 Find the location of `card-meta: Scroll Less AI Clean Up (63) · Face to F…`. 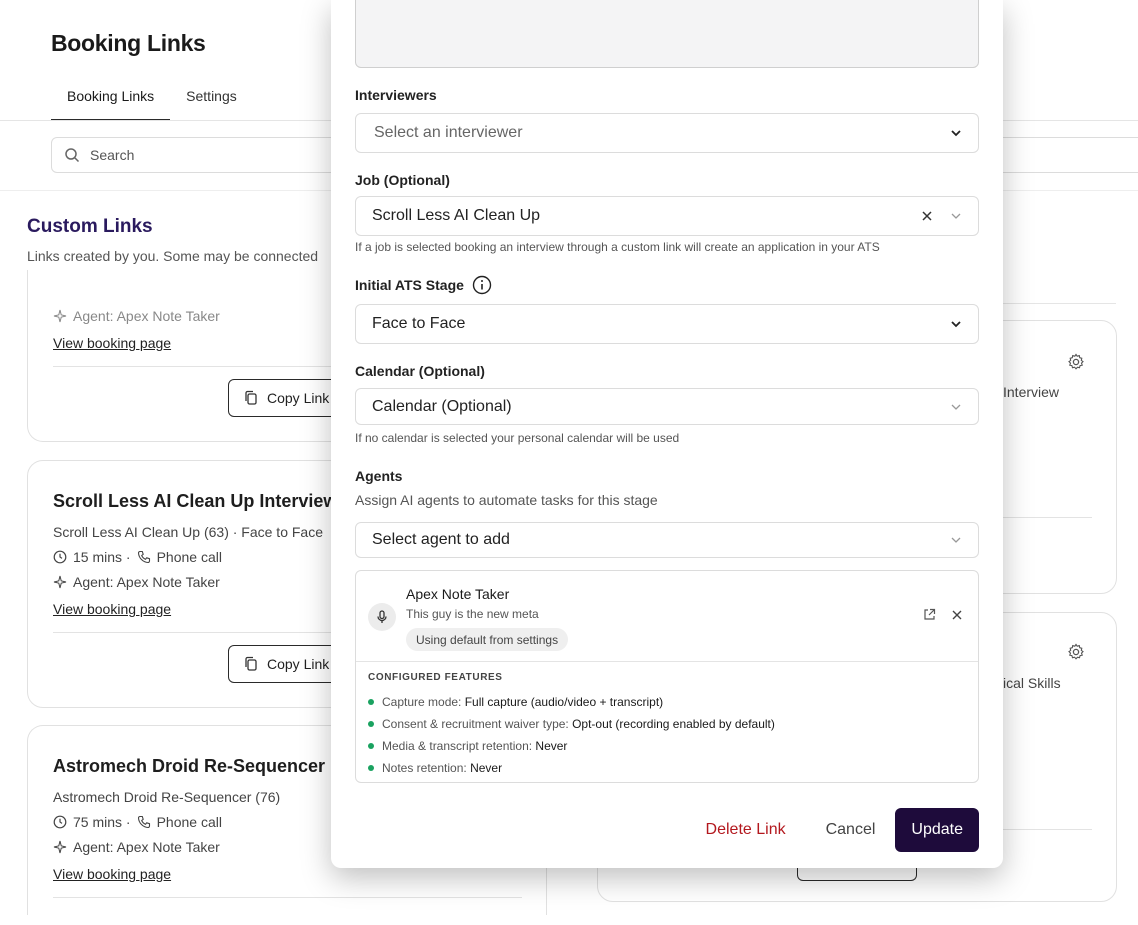

card-meta: Scroll Less AI Clean Up (63) · Face to F… is located at coordinates (188, 532).